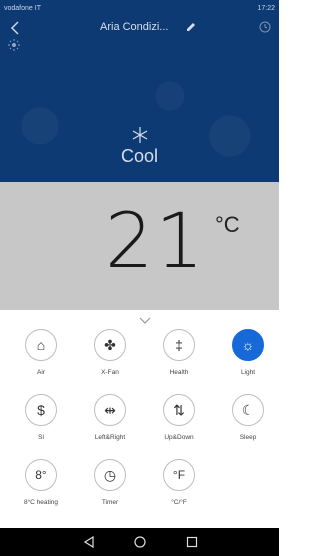 Image resolution: width=320 pixels, height=556 pixels. What do you see at coordinates (14, 44) in the screenshot?
I see `sun-icon` at bounding box center [14, 44].